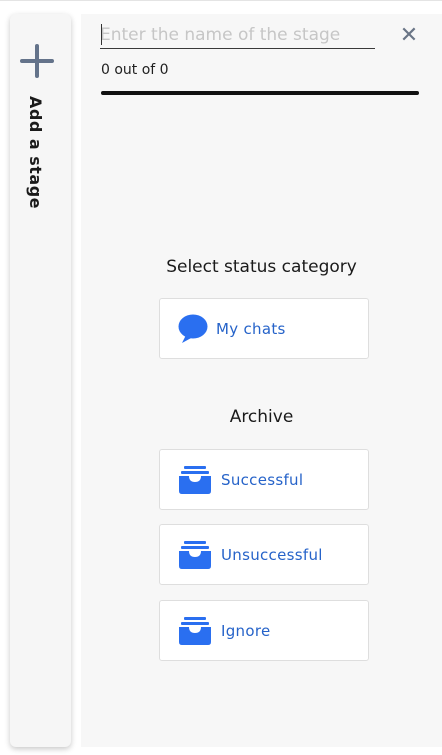 The width and height of the screenshot is (442, 755). I want to click on stage-progress-bar, so click(260, 93).